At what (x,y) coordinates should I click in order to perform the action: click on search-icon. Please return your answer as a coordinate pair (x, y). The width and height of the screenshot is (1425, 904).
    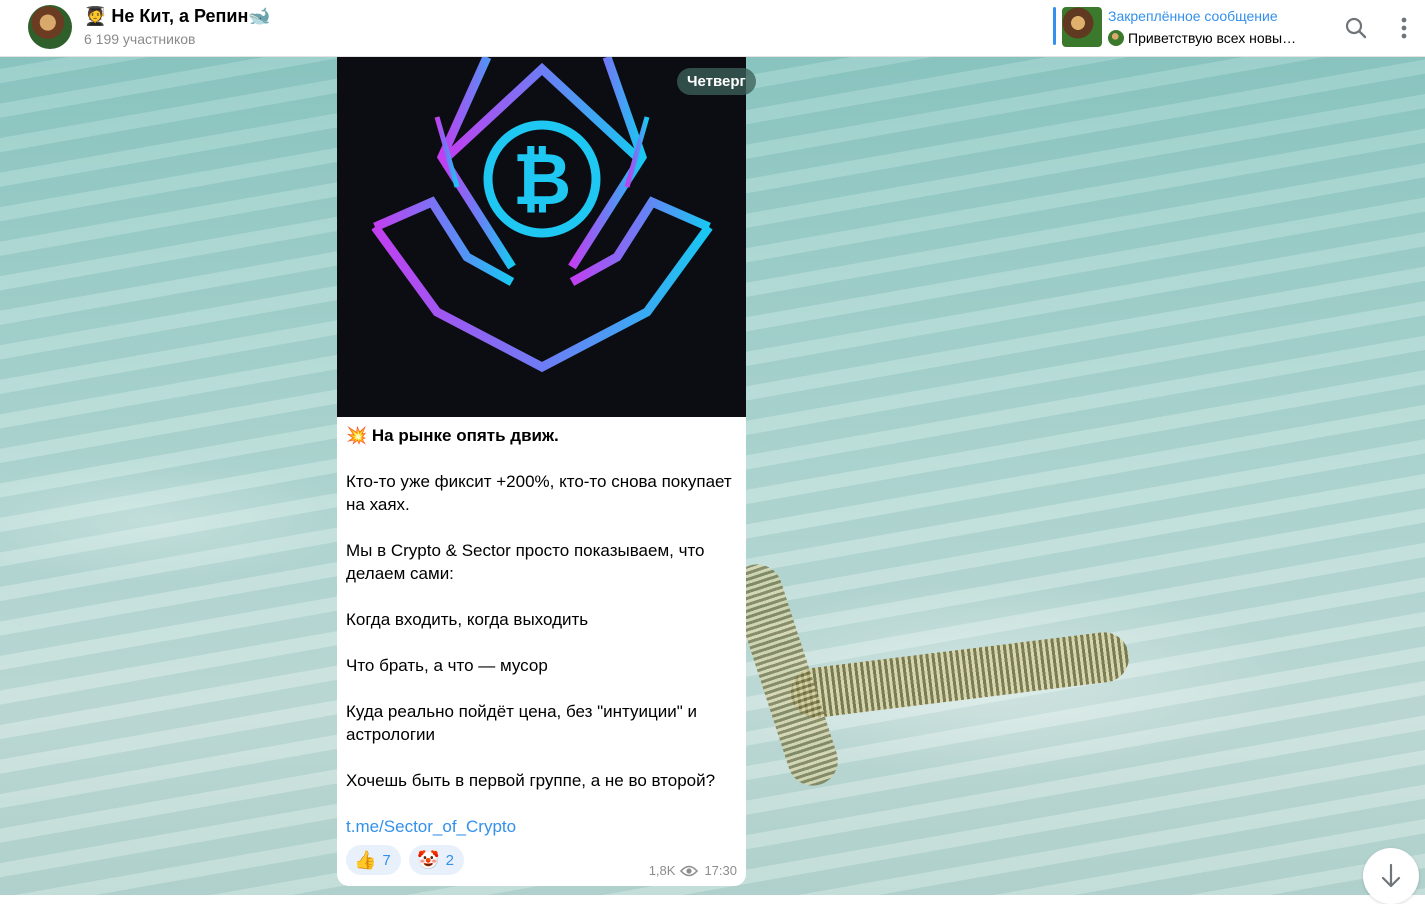
    Looking at the image, I should click on (1356, 28).